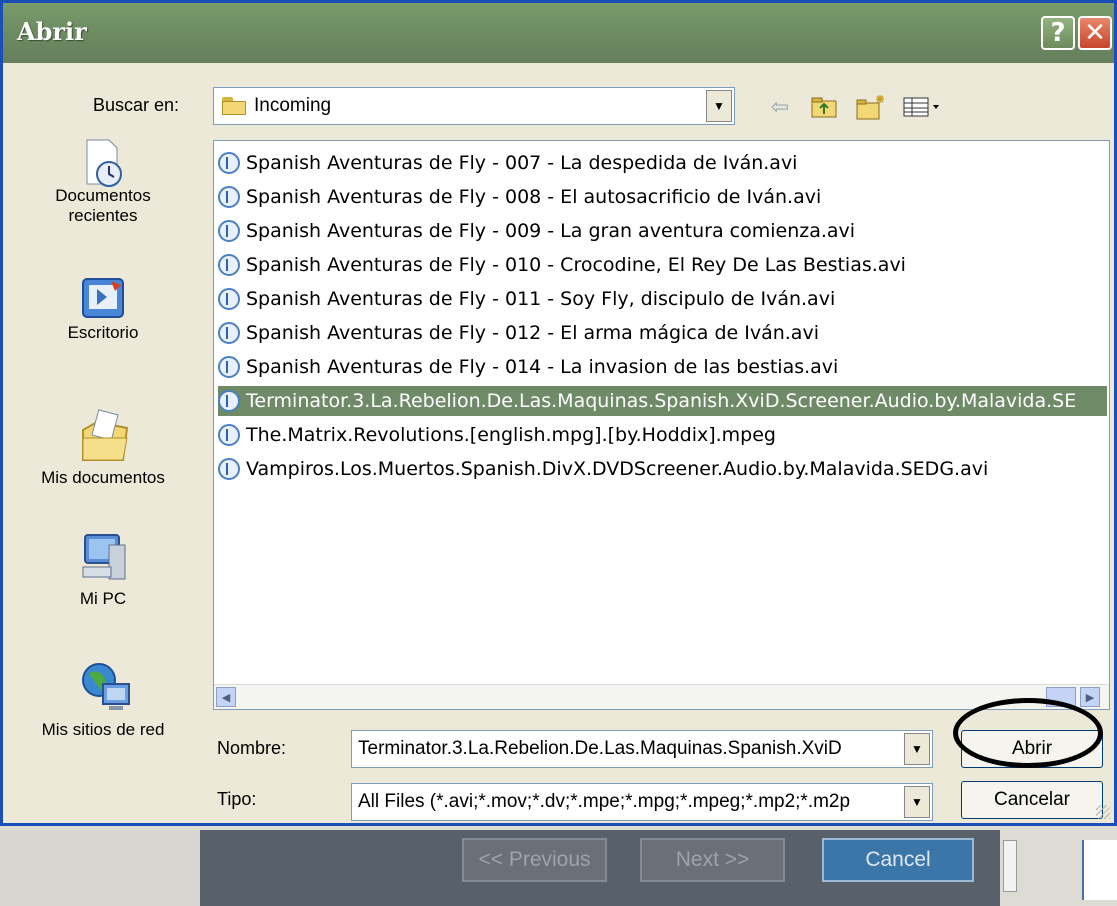 The width and height of the screenshot is (1117, 906). What do you see at coordinates (103, 162) in the screenshot?
I see `recent-documents-icon` at bounding box center [103, 162].